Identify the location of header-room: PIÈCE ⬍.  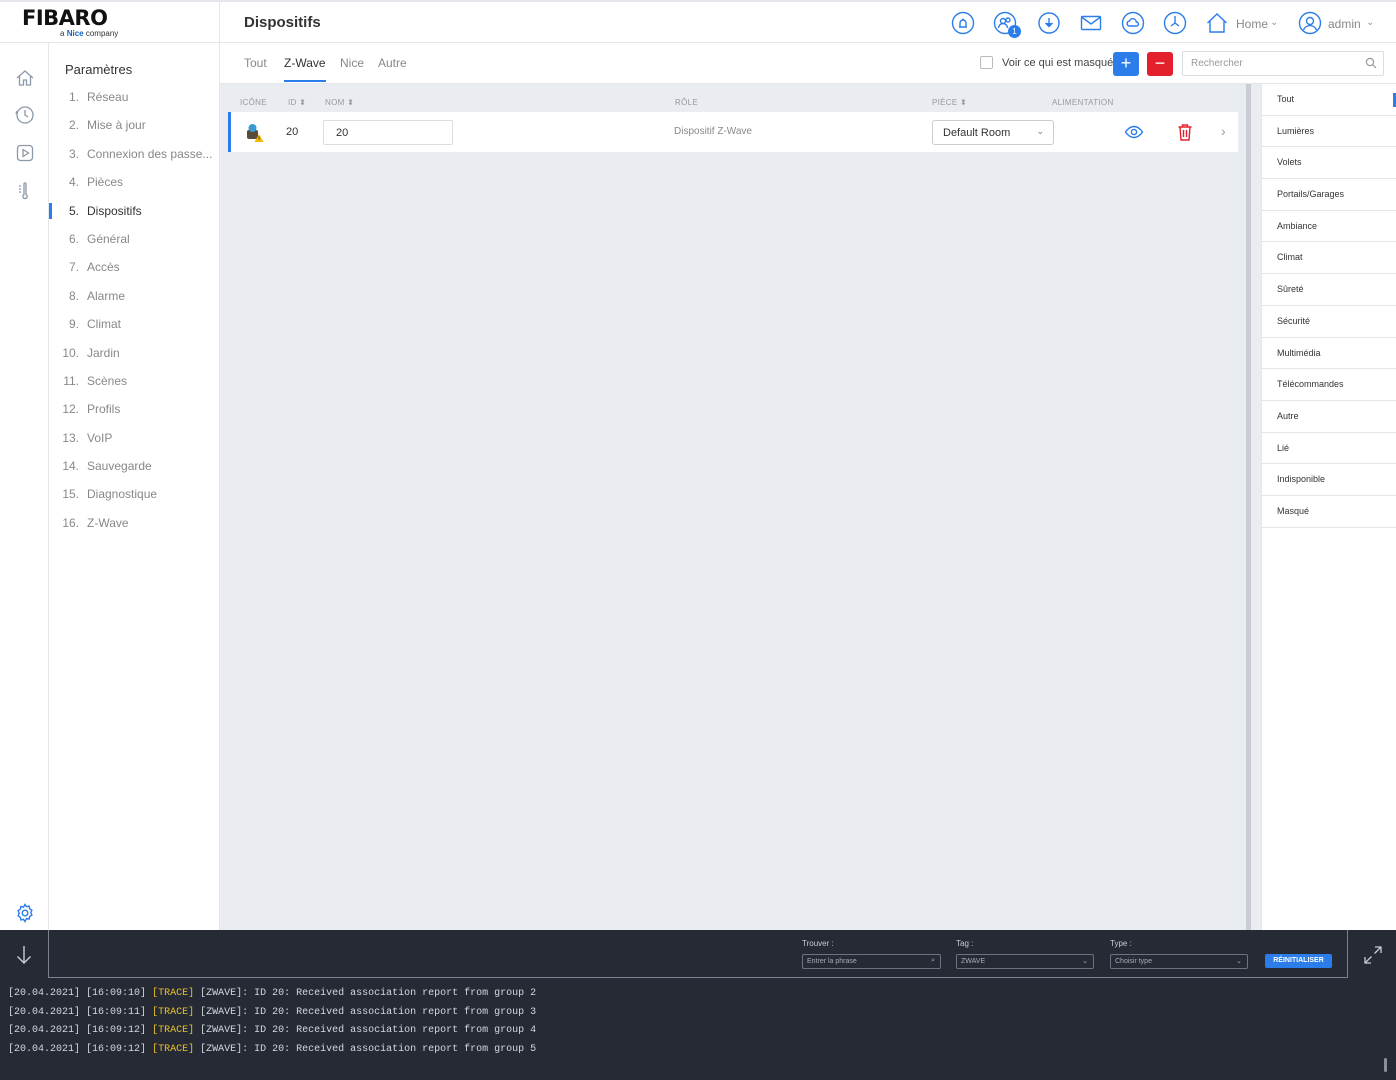
(949, 102).